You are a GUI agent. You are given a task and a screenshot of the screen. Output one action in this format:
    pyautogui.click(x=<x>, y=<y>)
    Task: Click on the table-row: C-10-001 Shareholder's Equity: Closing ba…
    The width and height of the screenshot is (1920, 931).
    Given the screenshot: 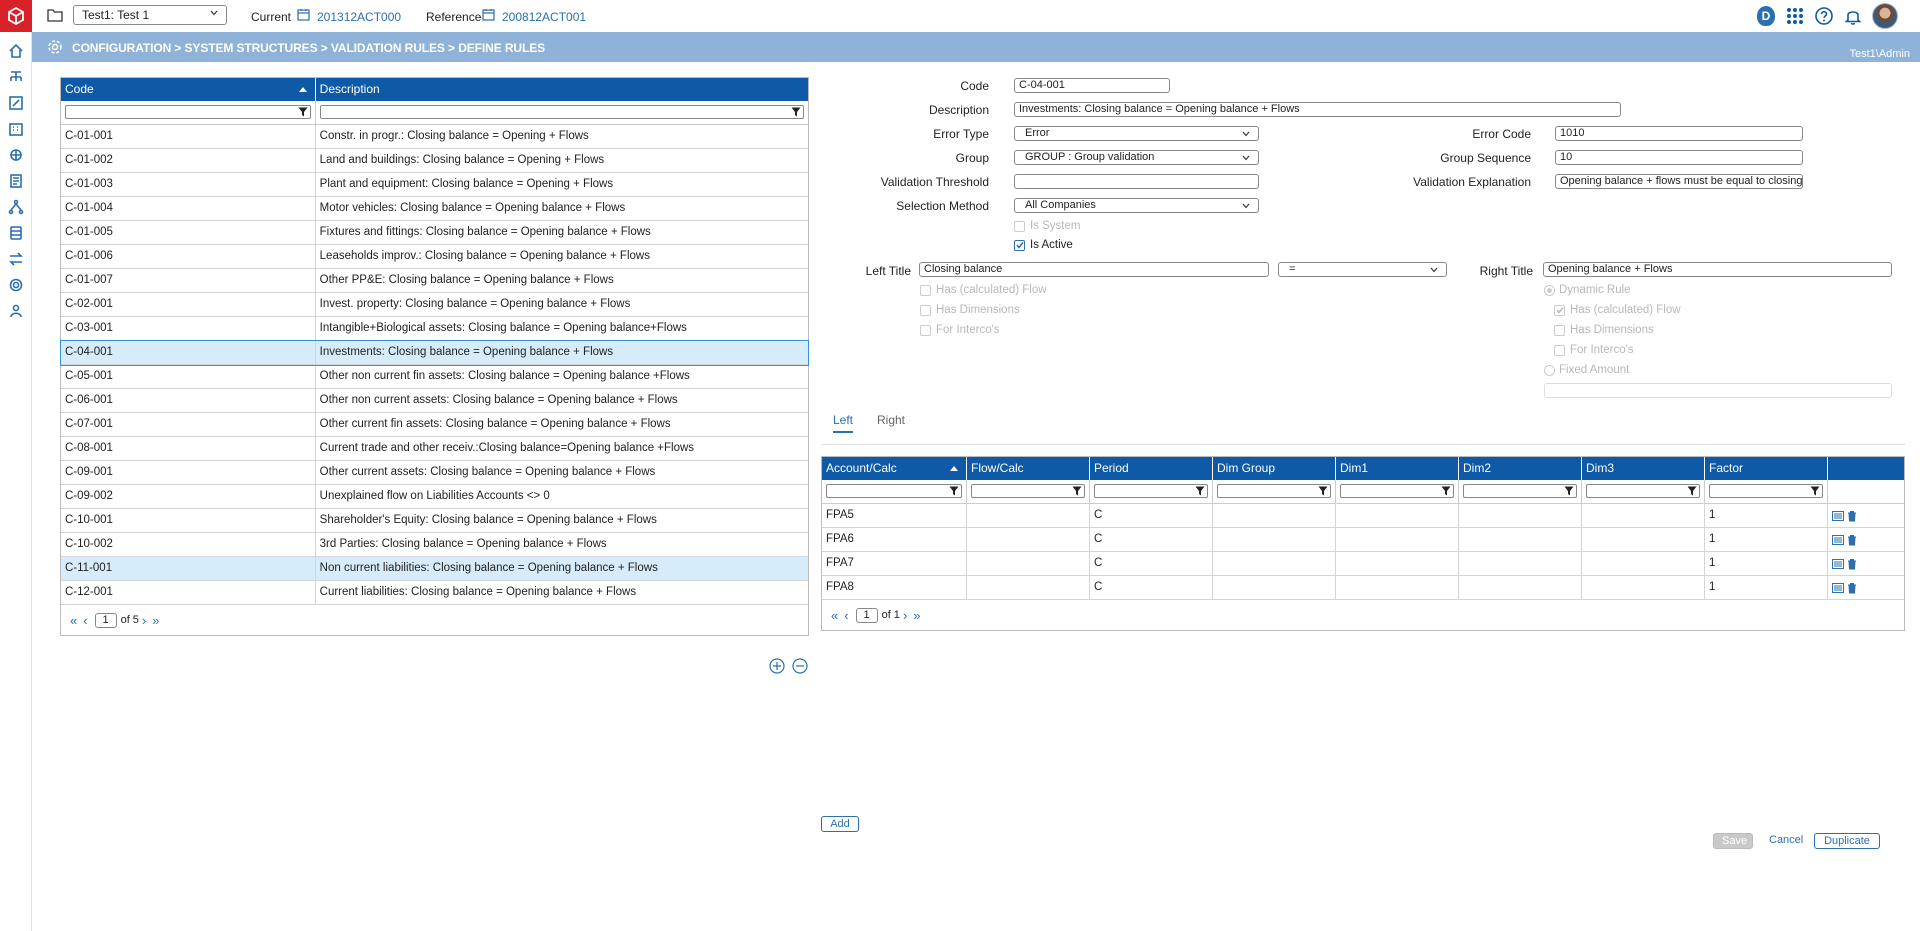 What is the action you would take?
    pyautogui.click(x=434, y=521)
    